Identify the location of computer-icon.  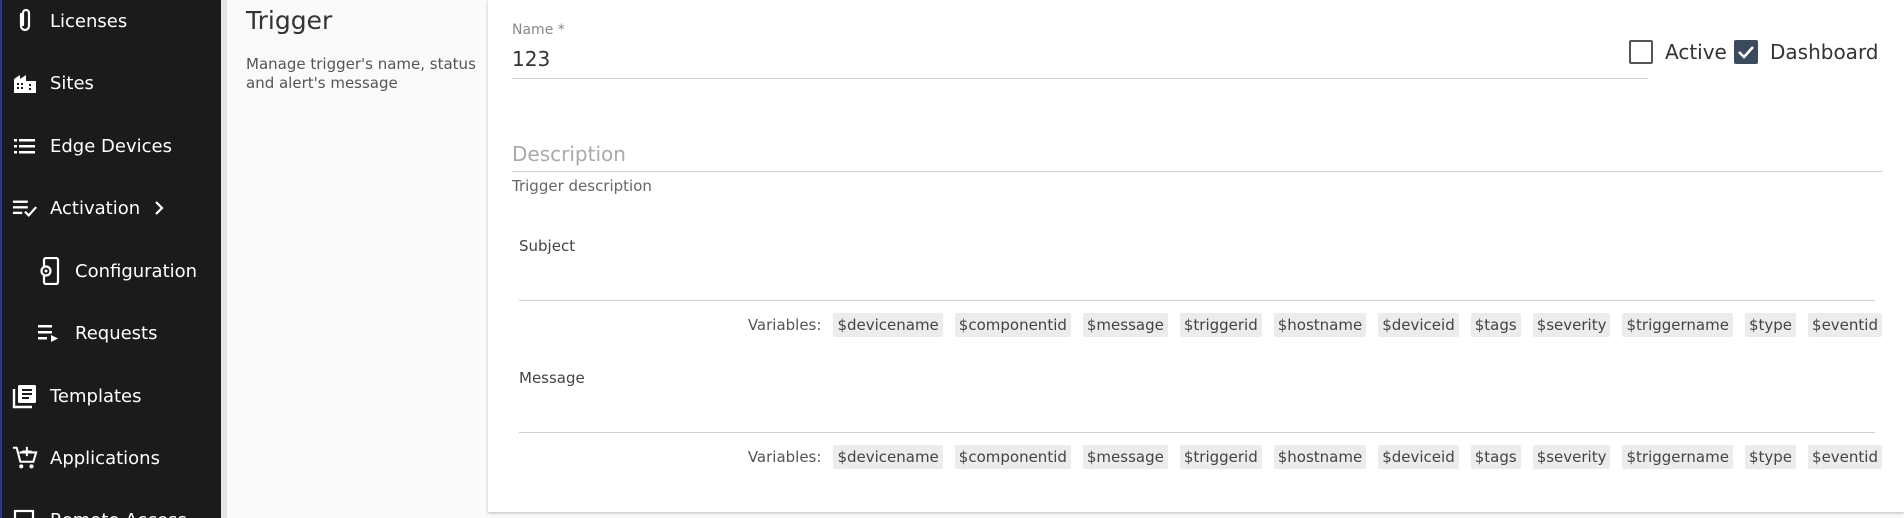
(25, 512).